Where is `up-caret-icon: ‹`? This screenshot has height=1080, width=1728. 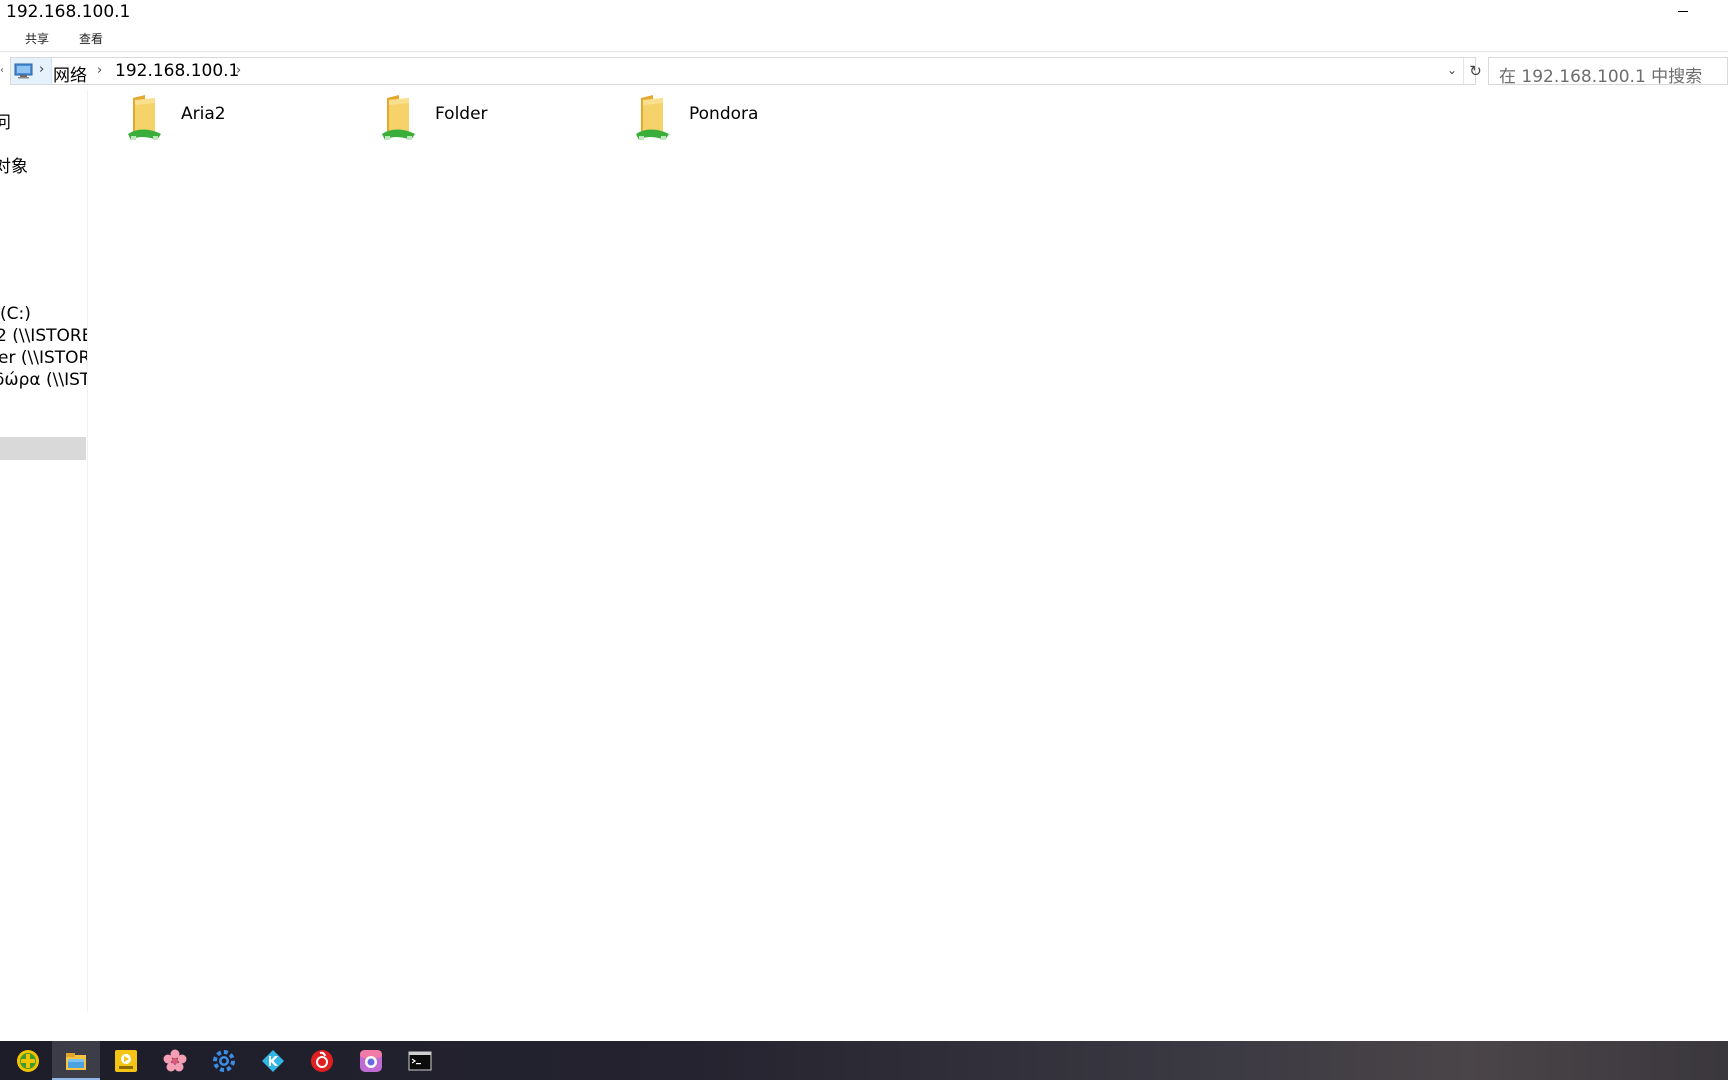
up-caret-icon: ‹ is located at coordinates (2, 70).